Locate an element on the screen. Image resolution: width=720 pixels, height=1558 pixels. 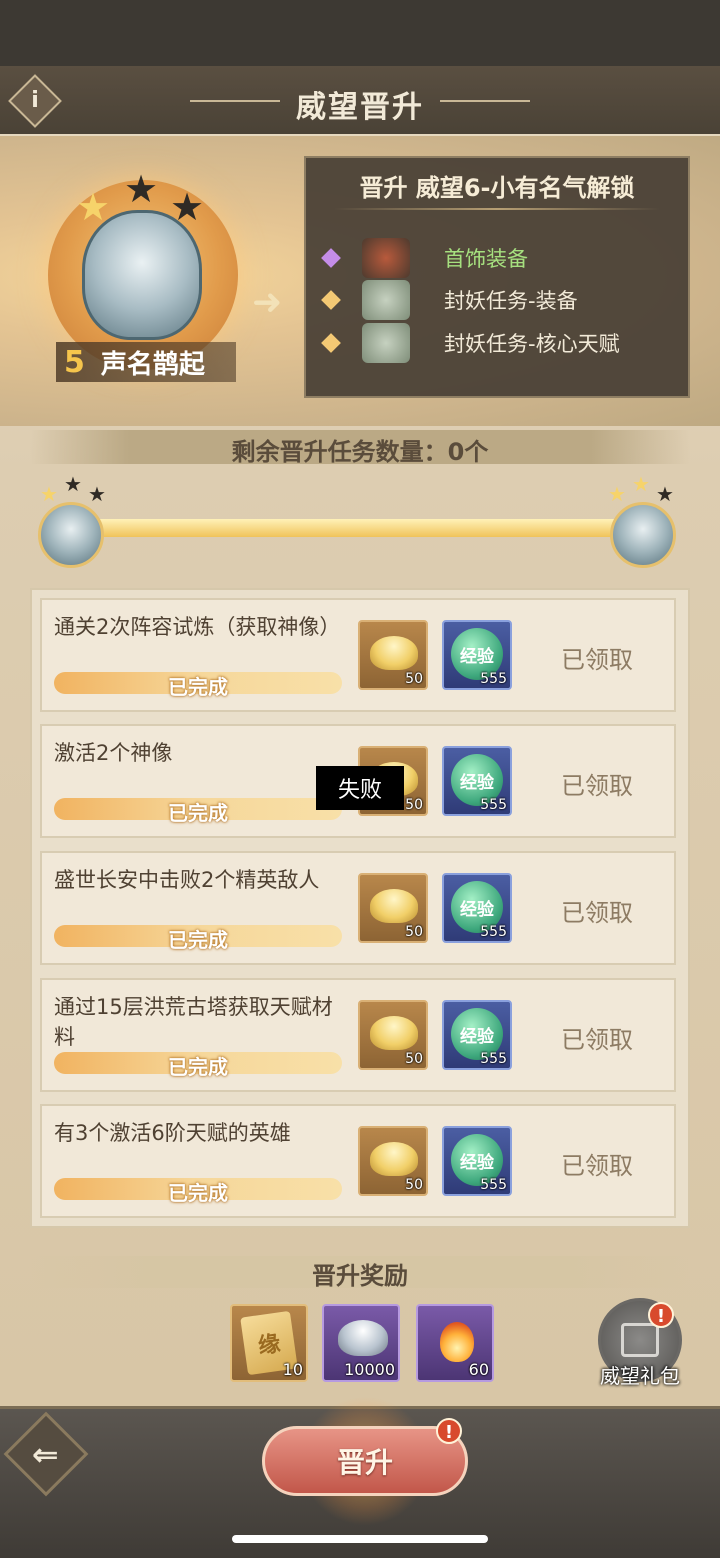
reward-item-silver-ingot: 10000 is located at coordinates (361, 1343).